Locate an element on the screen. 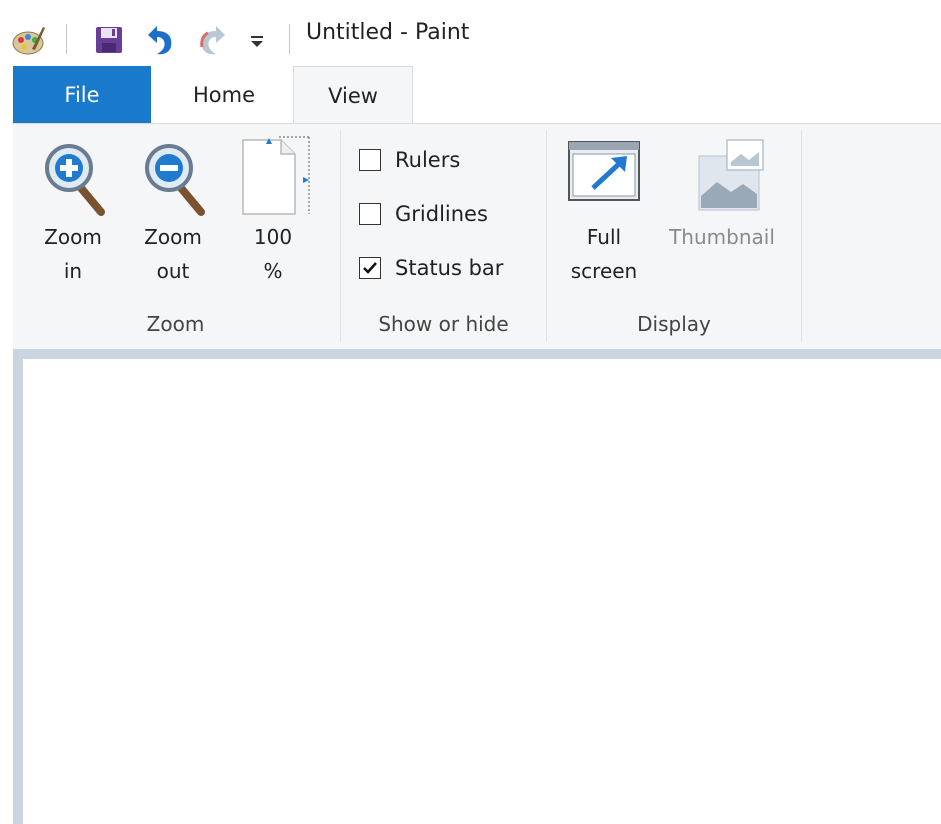 The width and height of the screenshot is (941, 824). full-screen-button: Full screen is located at coordinates (604, 212).